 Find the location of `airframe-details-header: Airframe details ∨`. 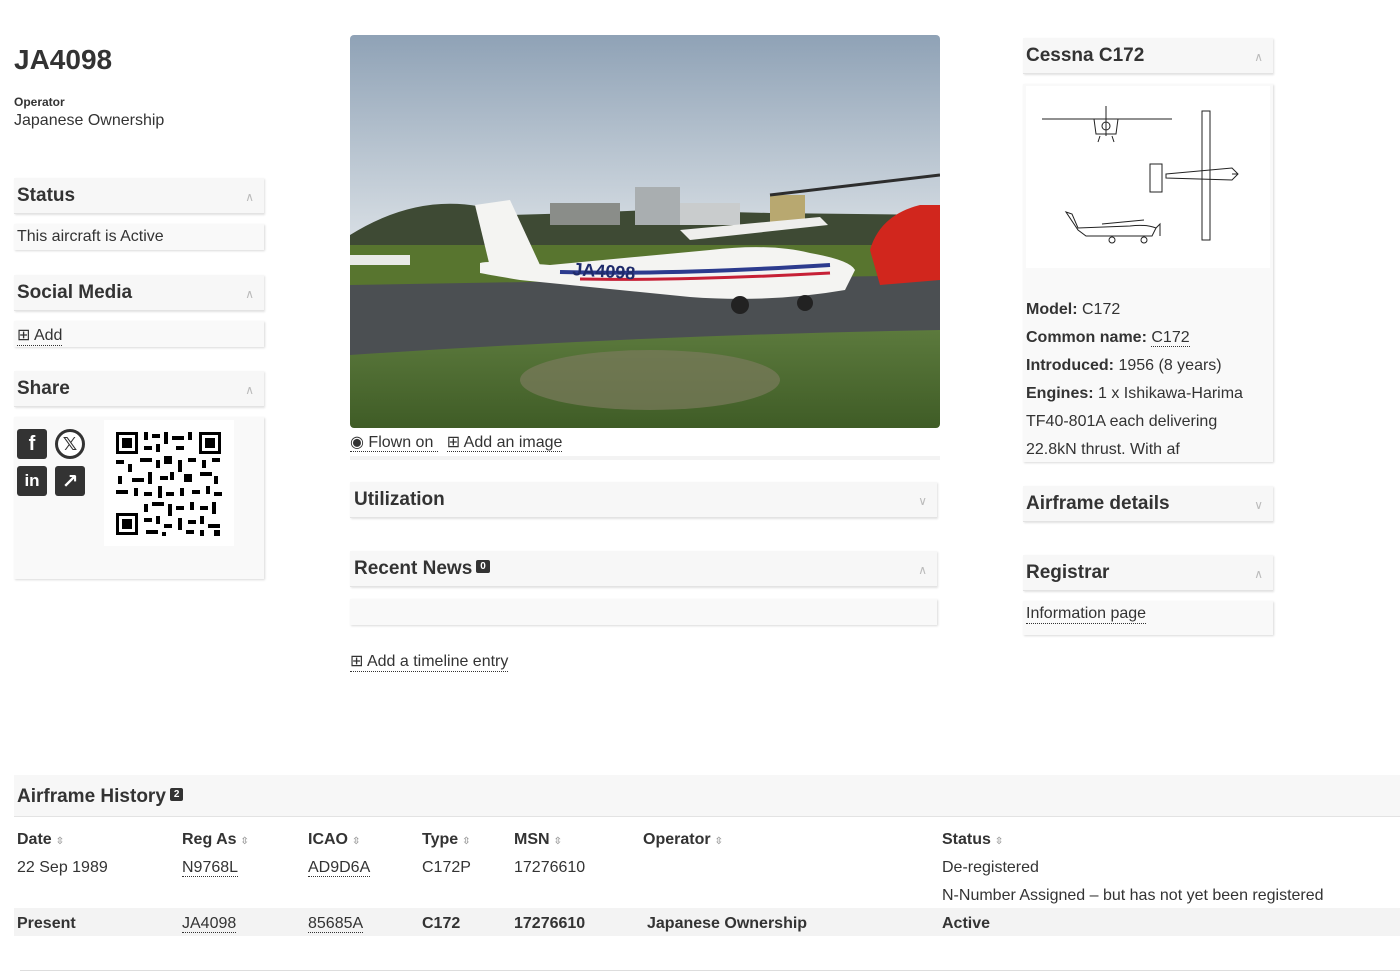

airframe-details-header: Airframe details ∨ is located at coordinates (1148, 504).